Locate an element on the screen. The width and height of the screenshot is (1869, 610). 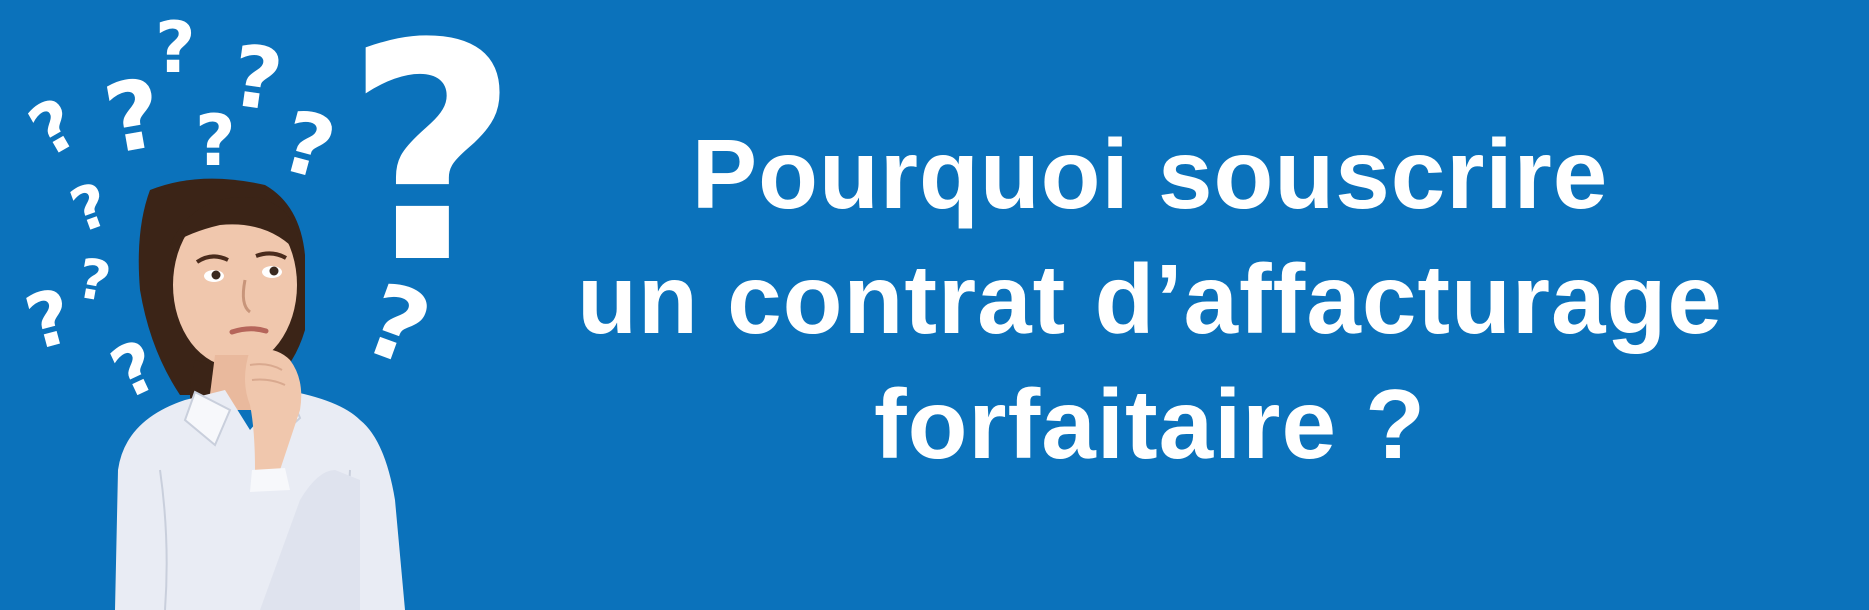
headline-line-2: un contrat d’affacturage is located at coordinates (1150, 299).